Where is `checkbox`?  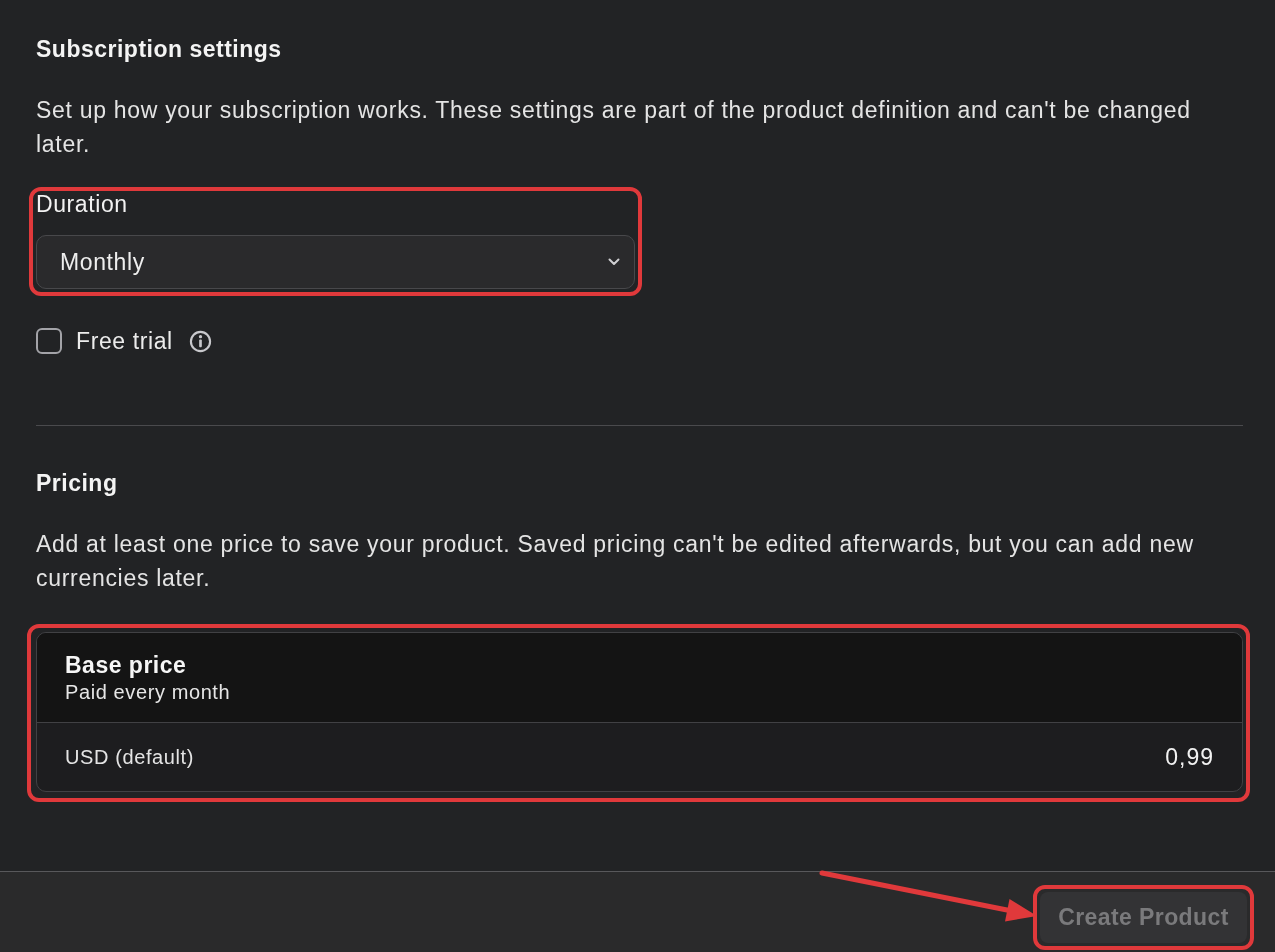
checkbox is located at coordinates (49, 341).